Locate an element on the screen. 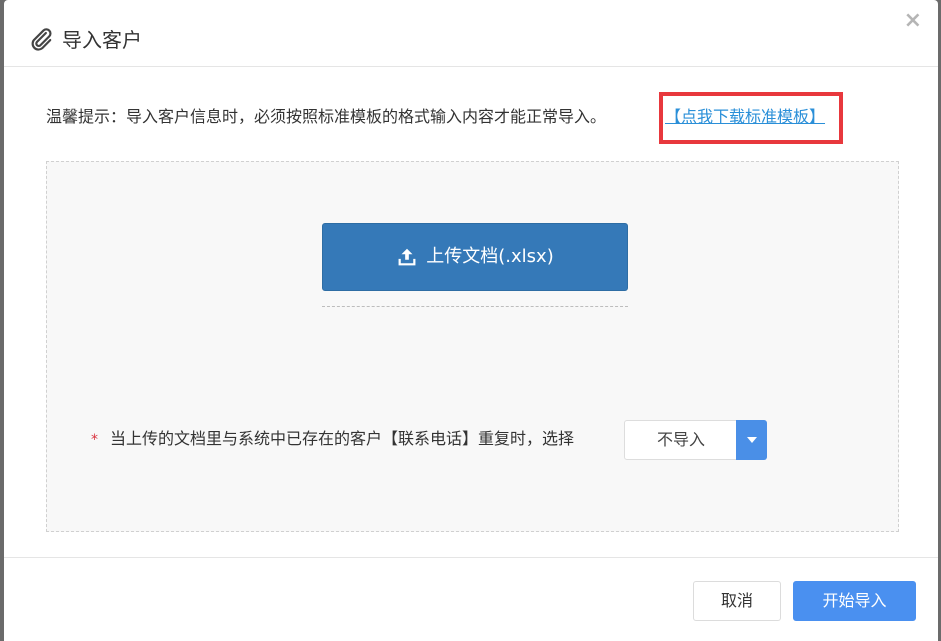 The image size is (941, 641). download-template-link: 【点我下载标准模板】 is located at coordinates (745, 117).